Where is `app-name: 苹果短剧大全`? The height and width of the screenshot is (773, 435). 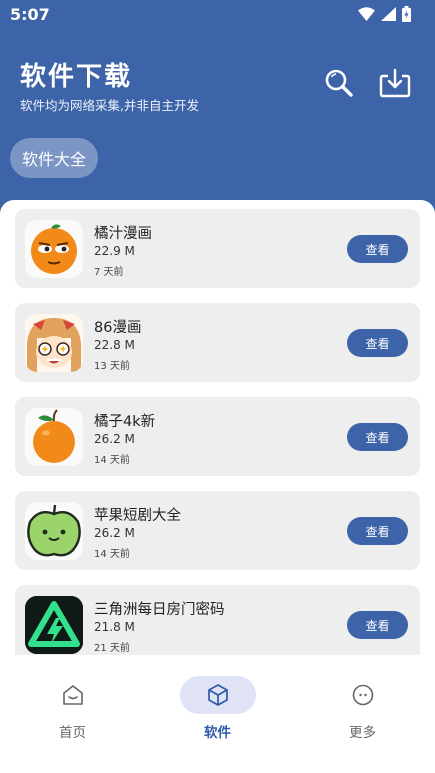
app-name: 苹果短剧大全 is located at coordinates (137, 516).